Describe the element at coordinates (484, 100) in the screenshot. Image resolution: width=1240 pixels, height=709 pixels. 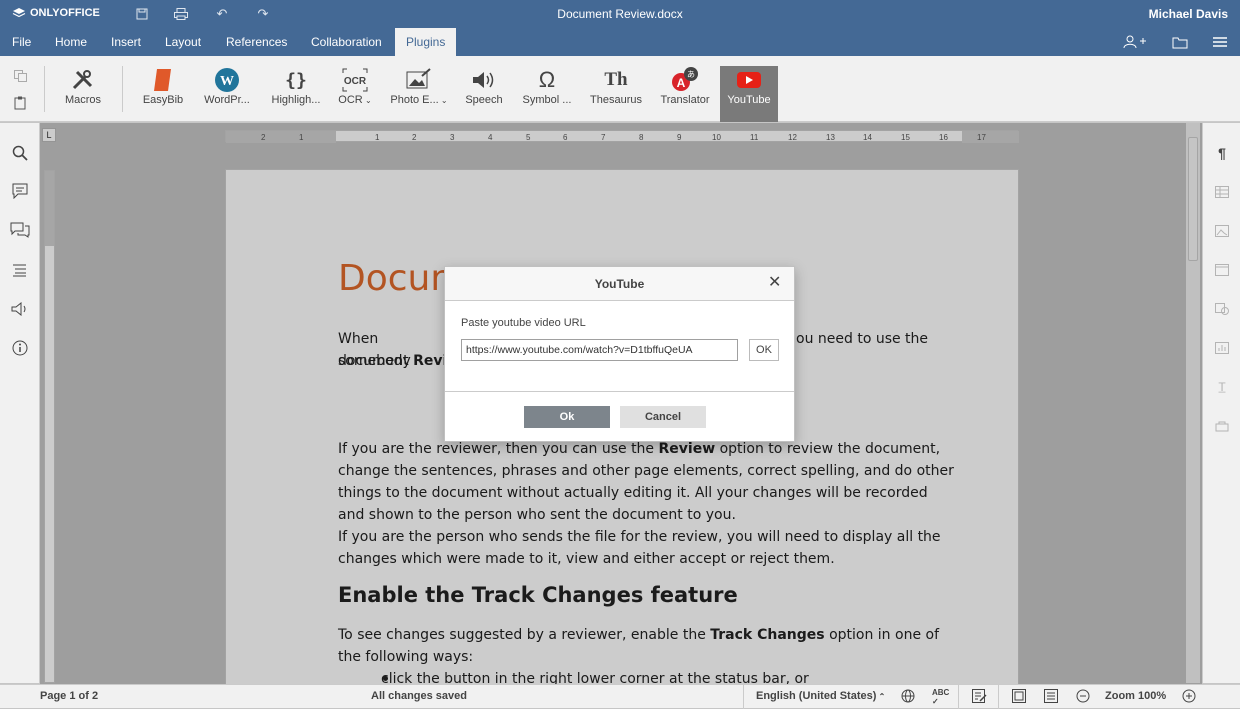
I see `speech-label: Speech` at that location.